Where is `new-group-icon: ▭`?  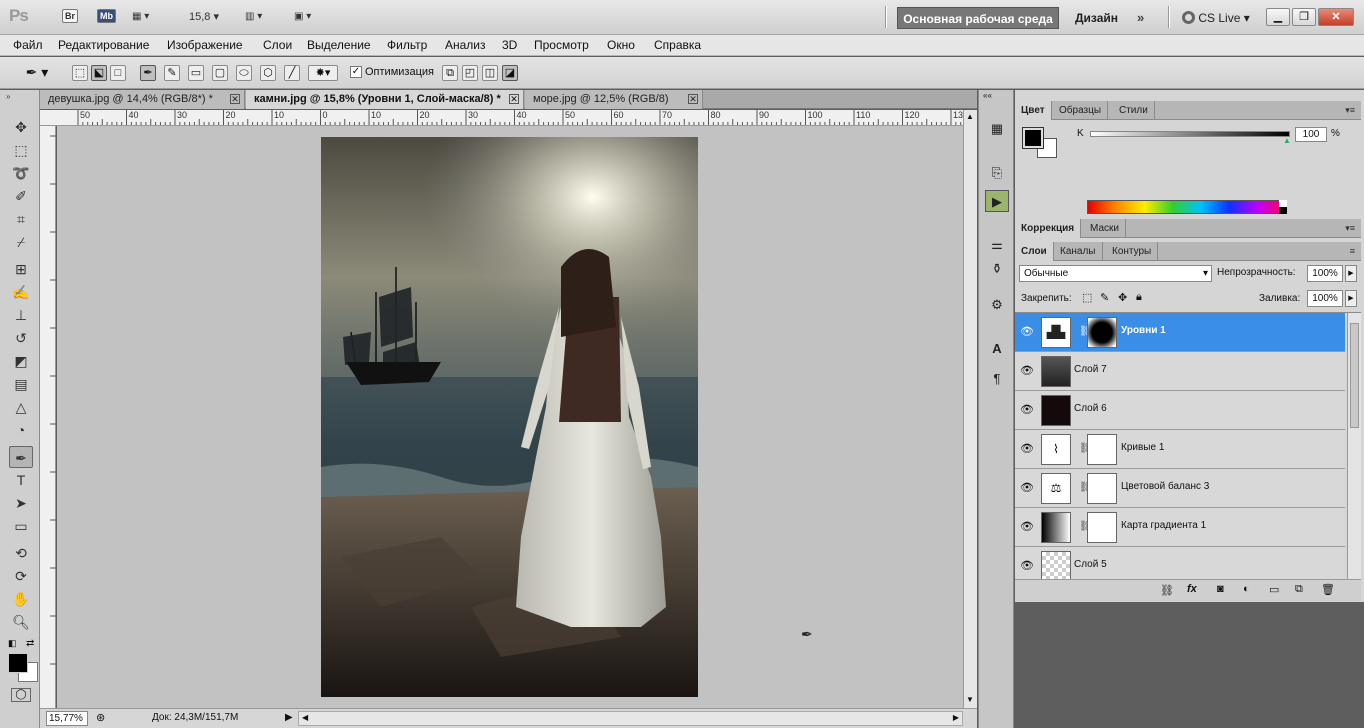 new-group-icon: ▭ is located at coordinates (1274, 589).